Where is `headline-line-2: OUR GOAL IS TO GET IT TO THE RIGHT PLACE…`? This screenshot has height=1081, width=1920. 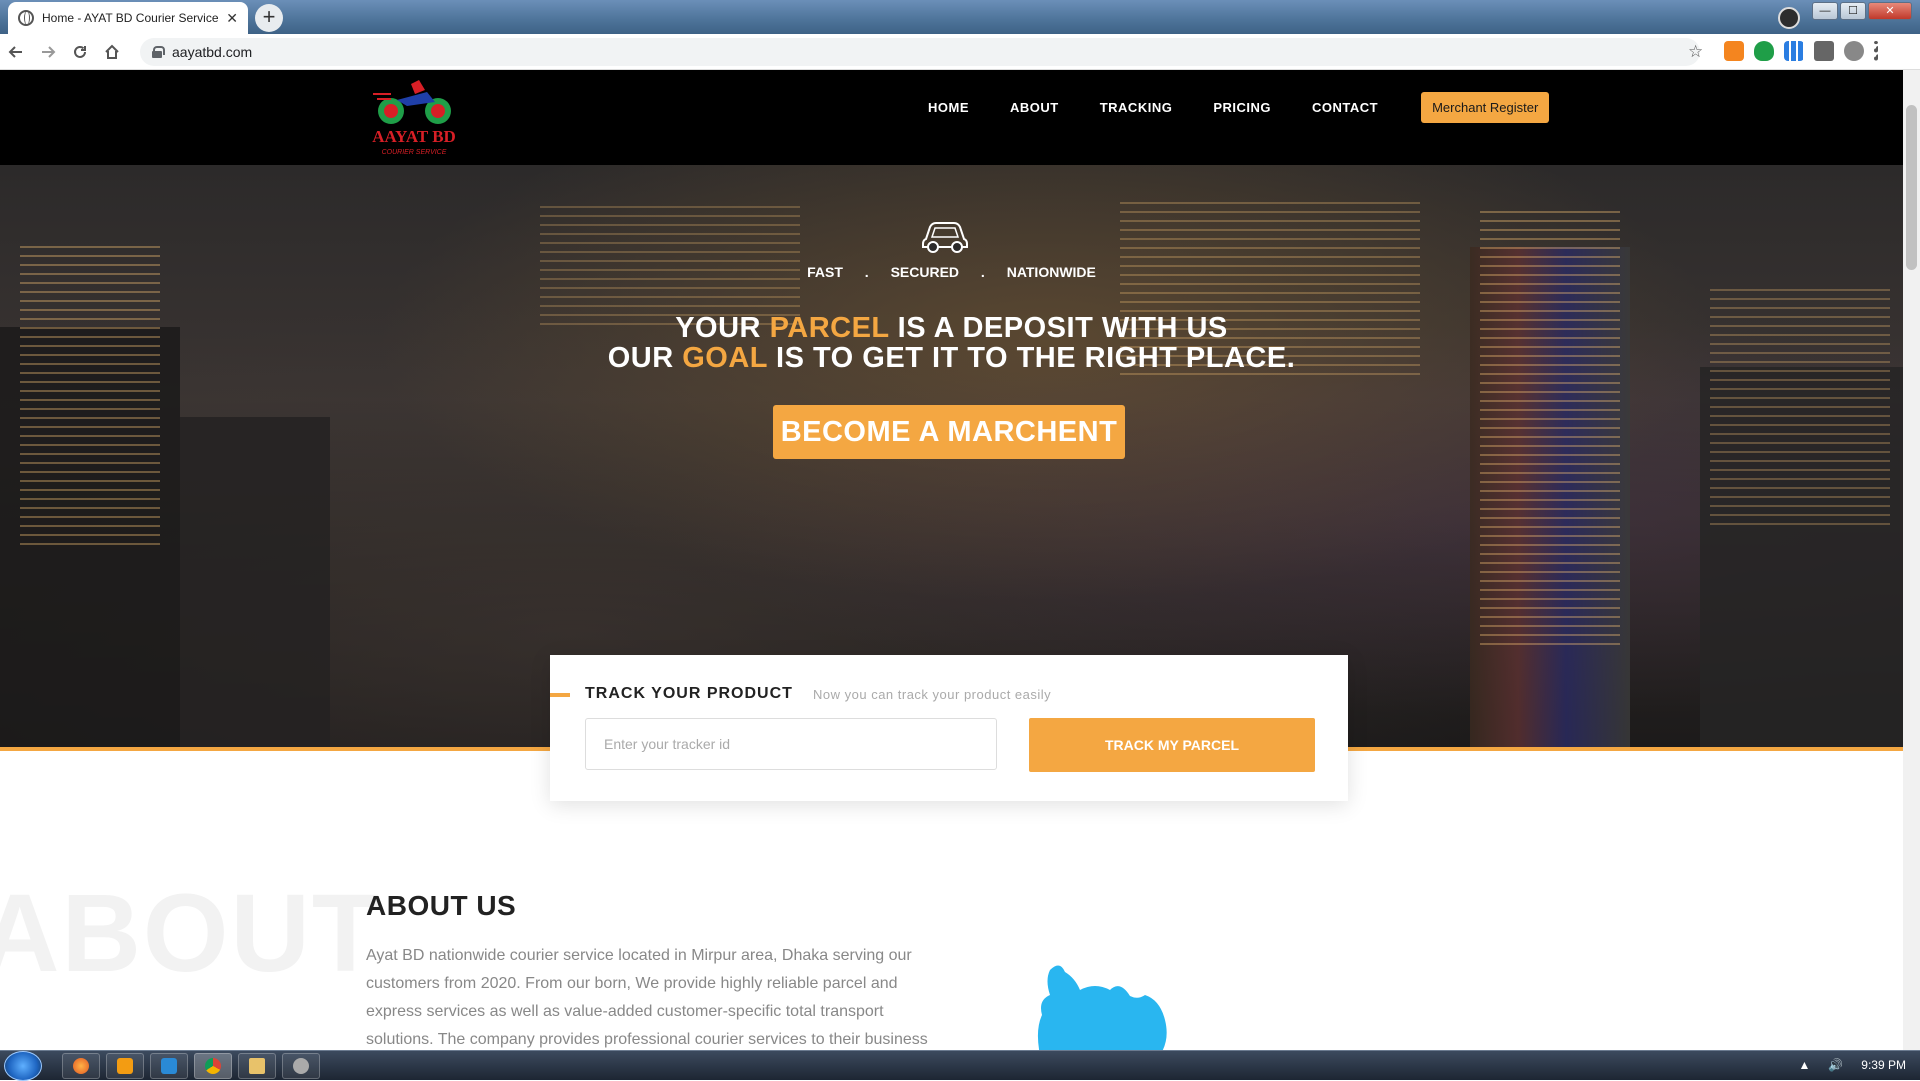 headline-line-2: OUR GOAL IS TO GET IT TO THE RIGHT PLACE… is located at coordinates (951, 358).